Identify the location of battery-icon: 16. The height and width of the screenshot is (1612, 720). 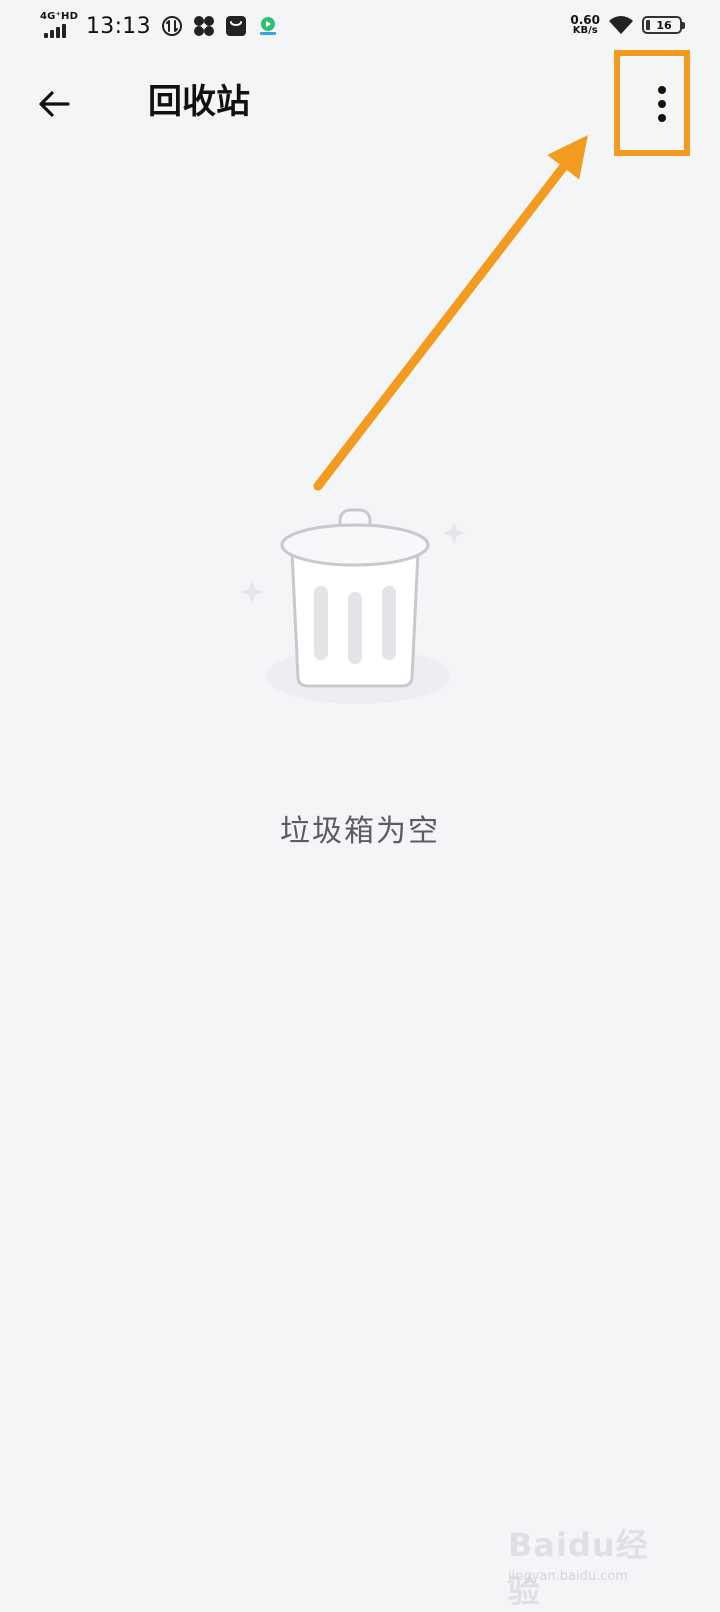
(663, 25).